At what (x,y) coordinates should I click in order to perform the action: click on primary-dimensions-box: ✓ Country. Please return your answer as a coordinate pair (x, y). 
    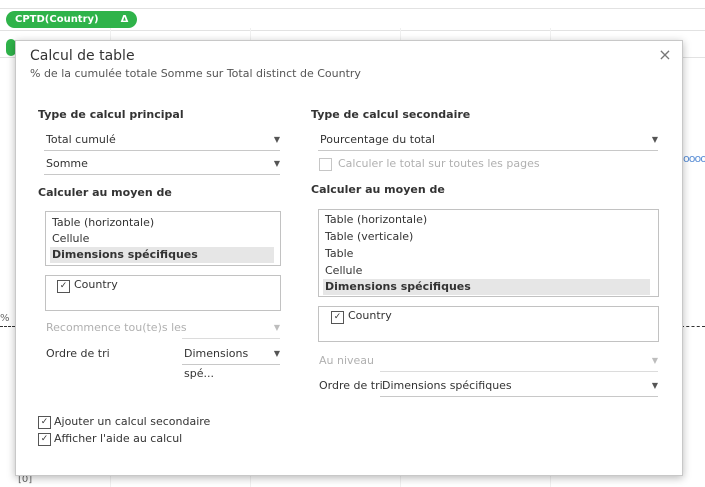
    Looking at the image, I should click on (163, 293).